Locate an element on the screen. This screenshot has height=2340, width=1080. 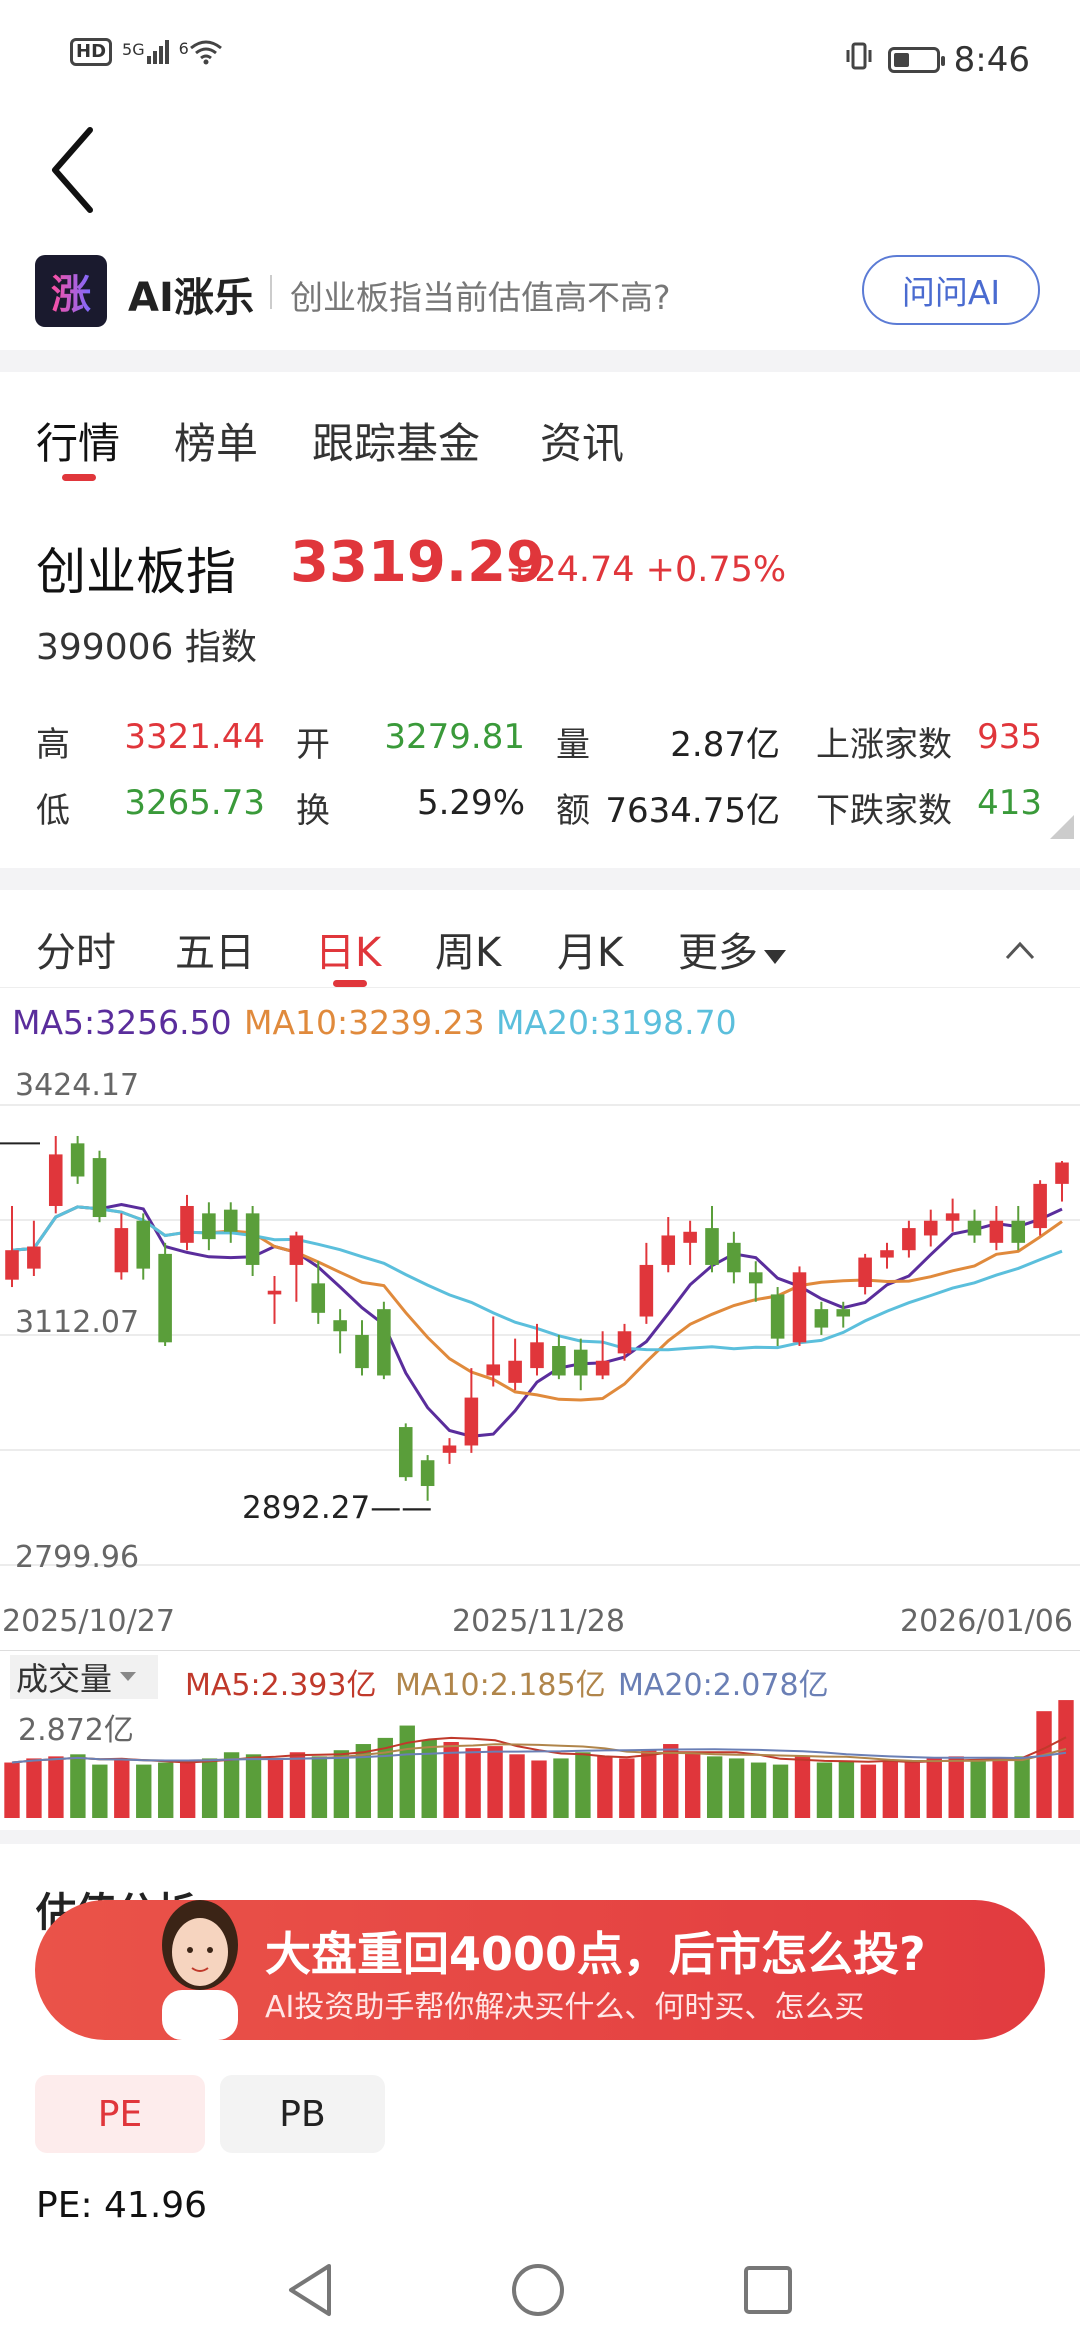
dropdown-triangle-icon is located at coordinates (128, 1676).